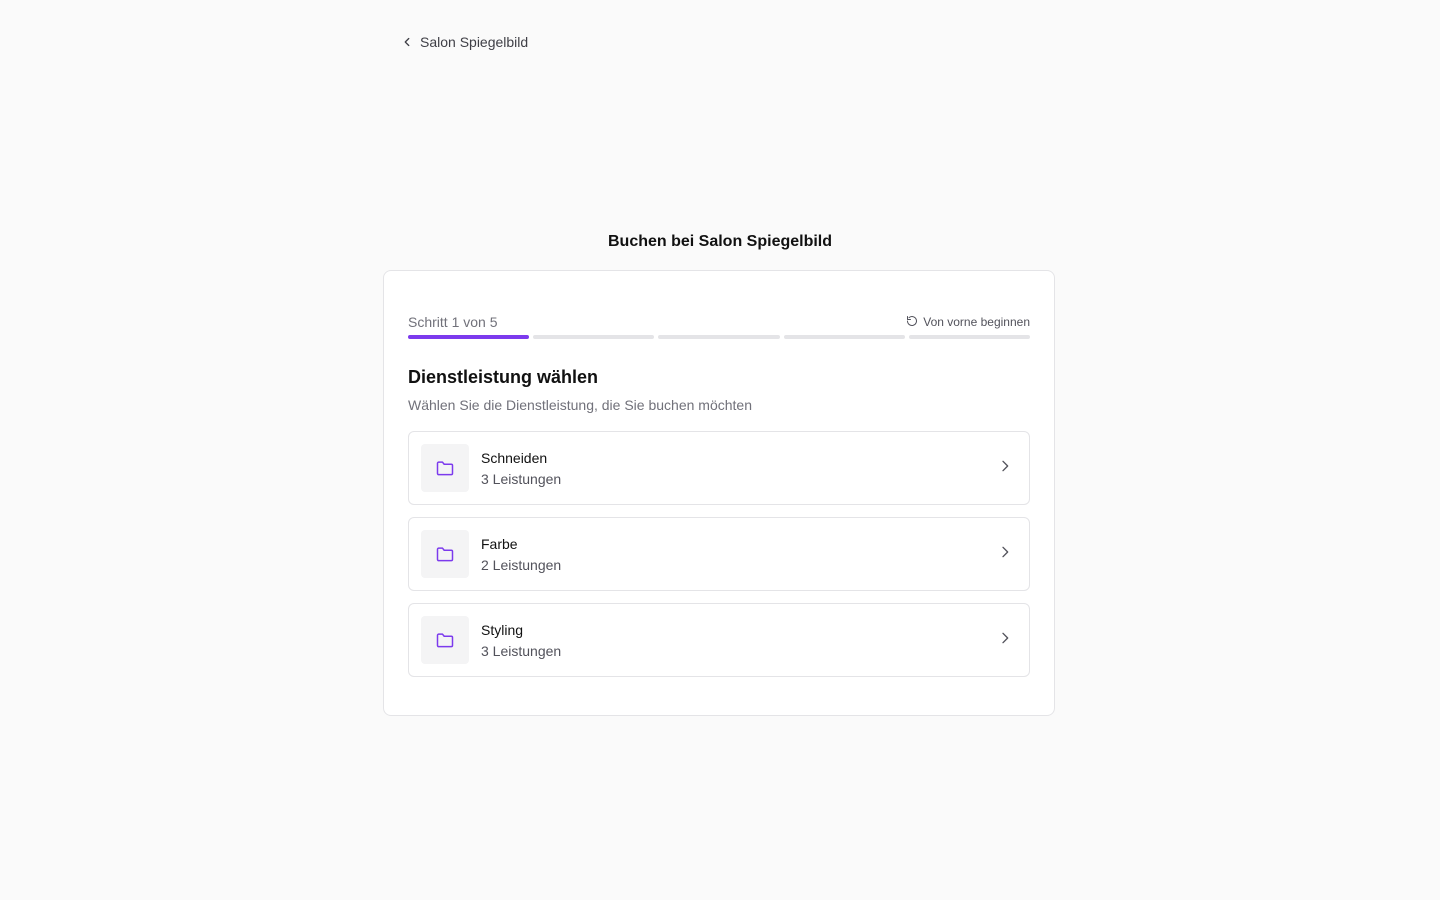 Image resolution: width=1440 pixels, height=900 pixels. Describe the element at coordinates (720, 241) in the screenshot. I see `page-title: Buchen bei Salon Spiegelbild` at that location.